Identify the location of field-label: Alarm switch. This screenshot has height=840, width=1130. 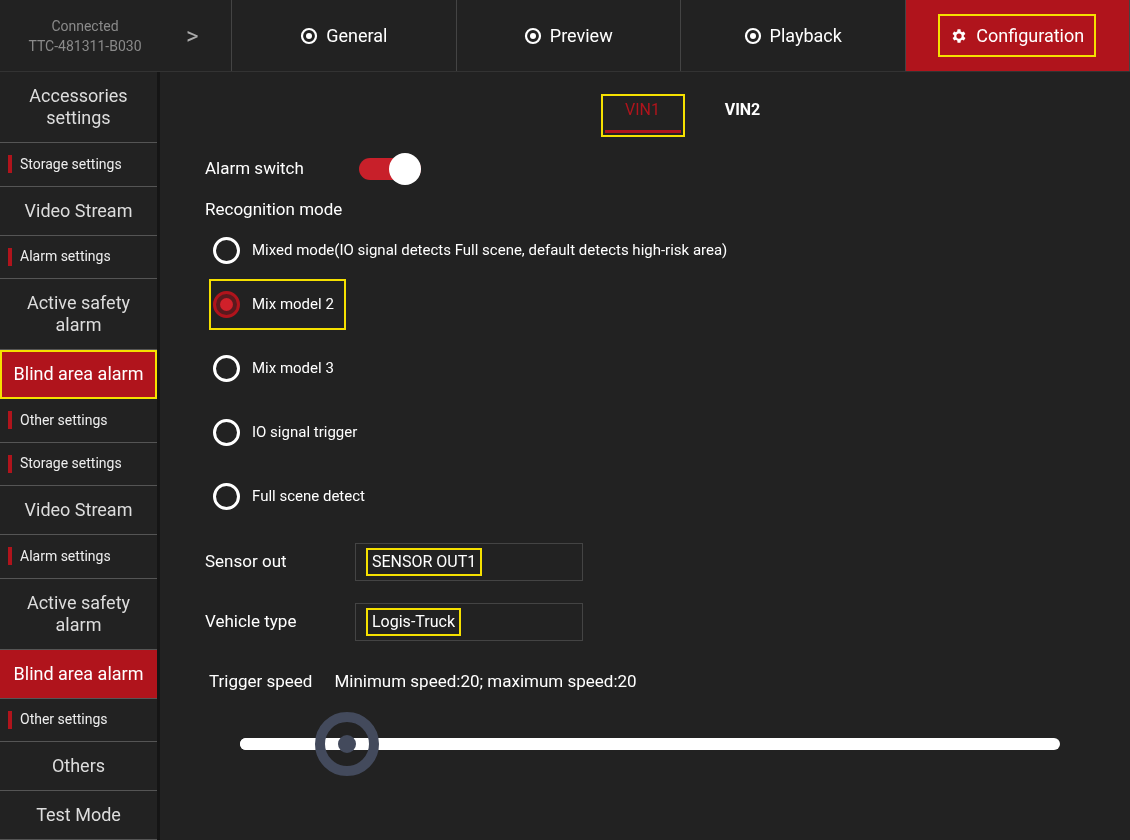
(254, 169).